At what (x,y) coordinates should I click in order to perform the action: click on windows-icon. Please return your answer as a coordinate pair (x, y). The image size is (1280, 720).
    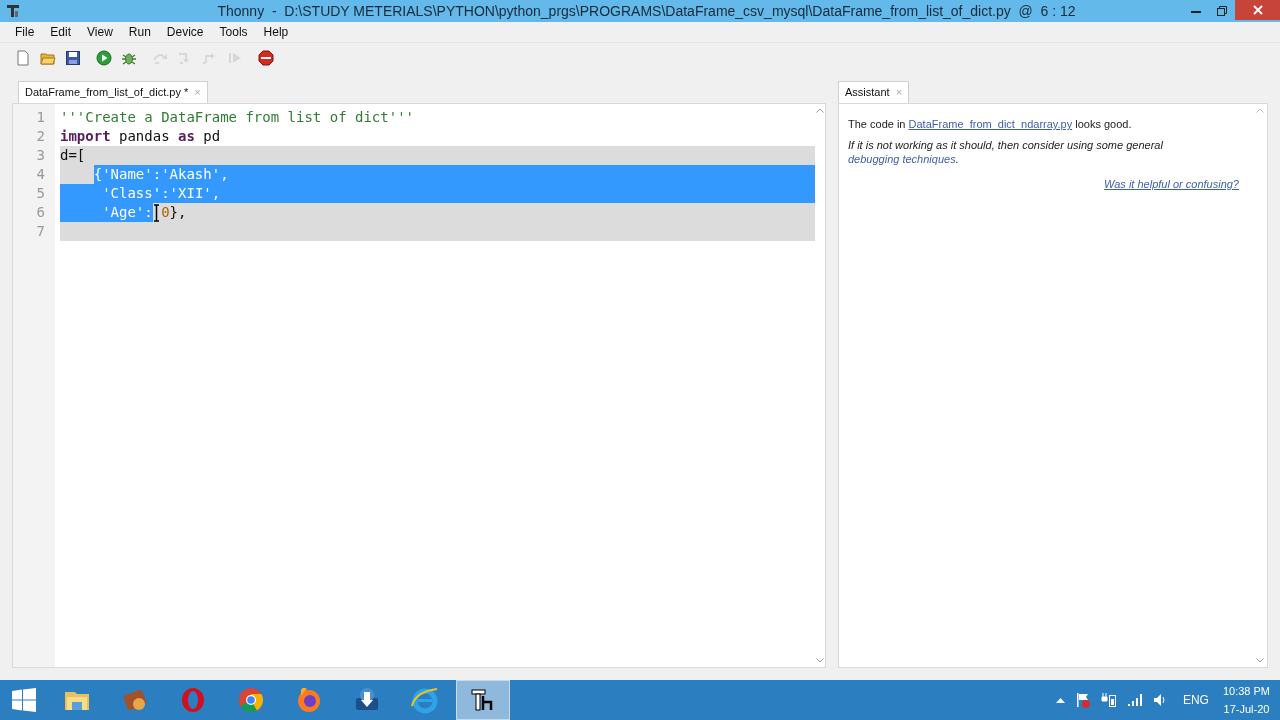
    Looking at the image, I should click on (24, 700).